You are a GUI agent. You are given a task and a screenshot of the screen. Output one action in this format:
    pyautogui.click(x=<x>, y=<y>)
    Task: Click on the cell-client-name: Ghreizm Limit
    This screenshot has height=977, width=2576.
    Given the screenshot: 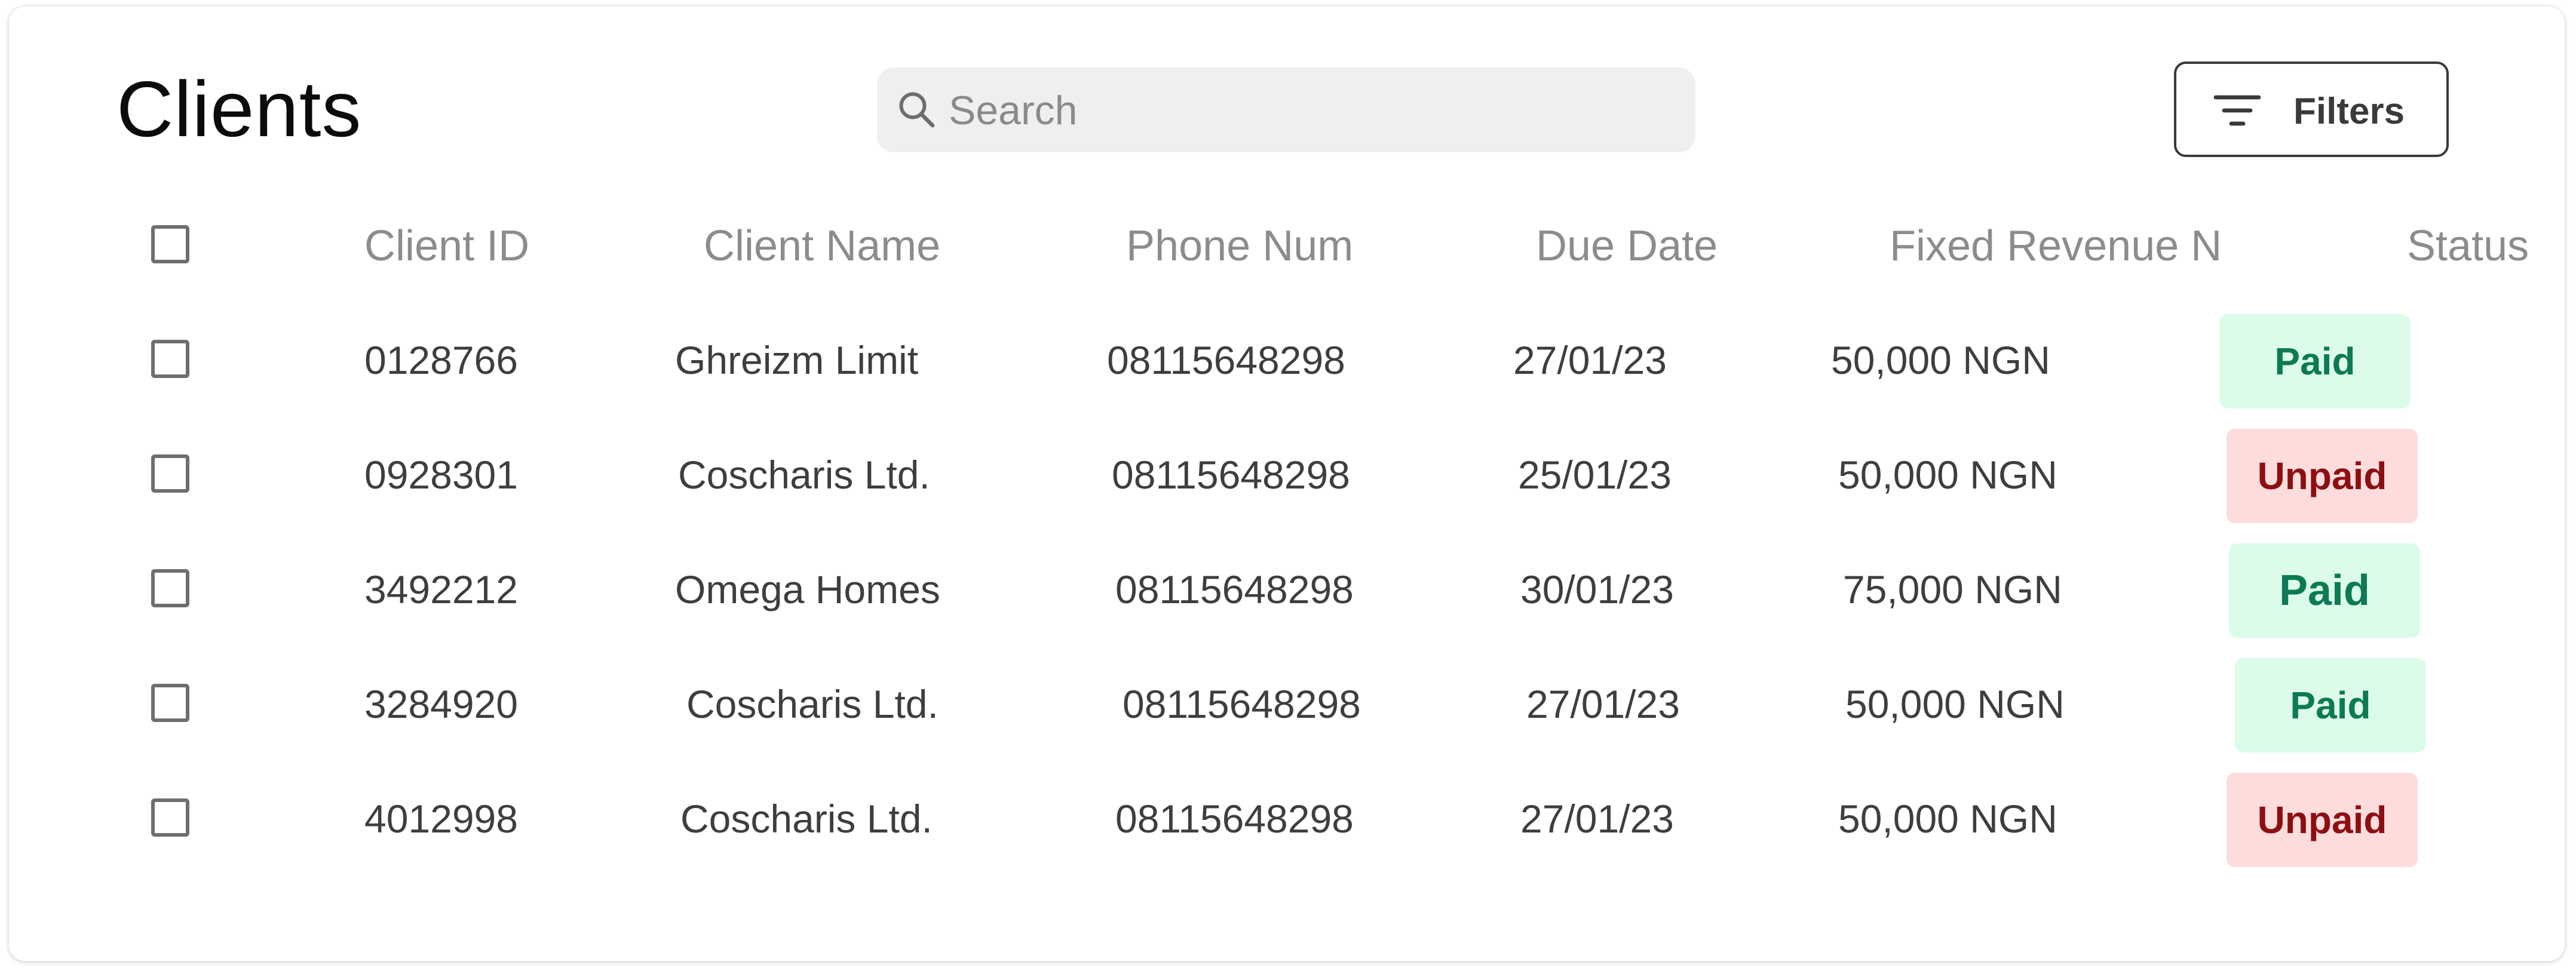 What is the action you would take?
    pyautogui.click(x=797, y=360)
    